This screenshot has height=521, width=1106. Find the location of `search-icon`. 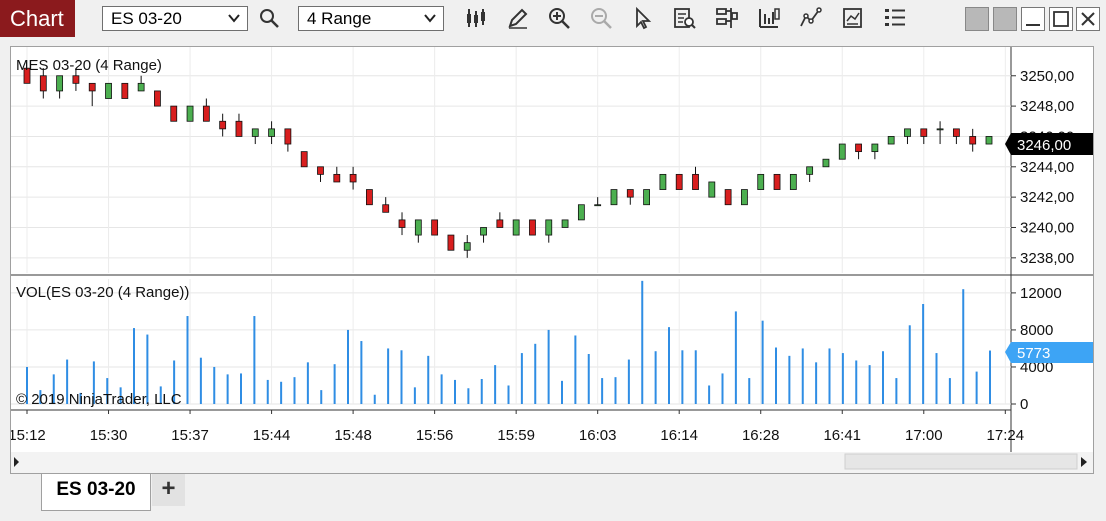

search-icon is located at coordinates (269, 18).